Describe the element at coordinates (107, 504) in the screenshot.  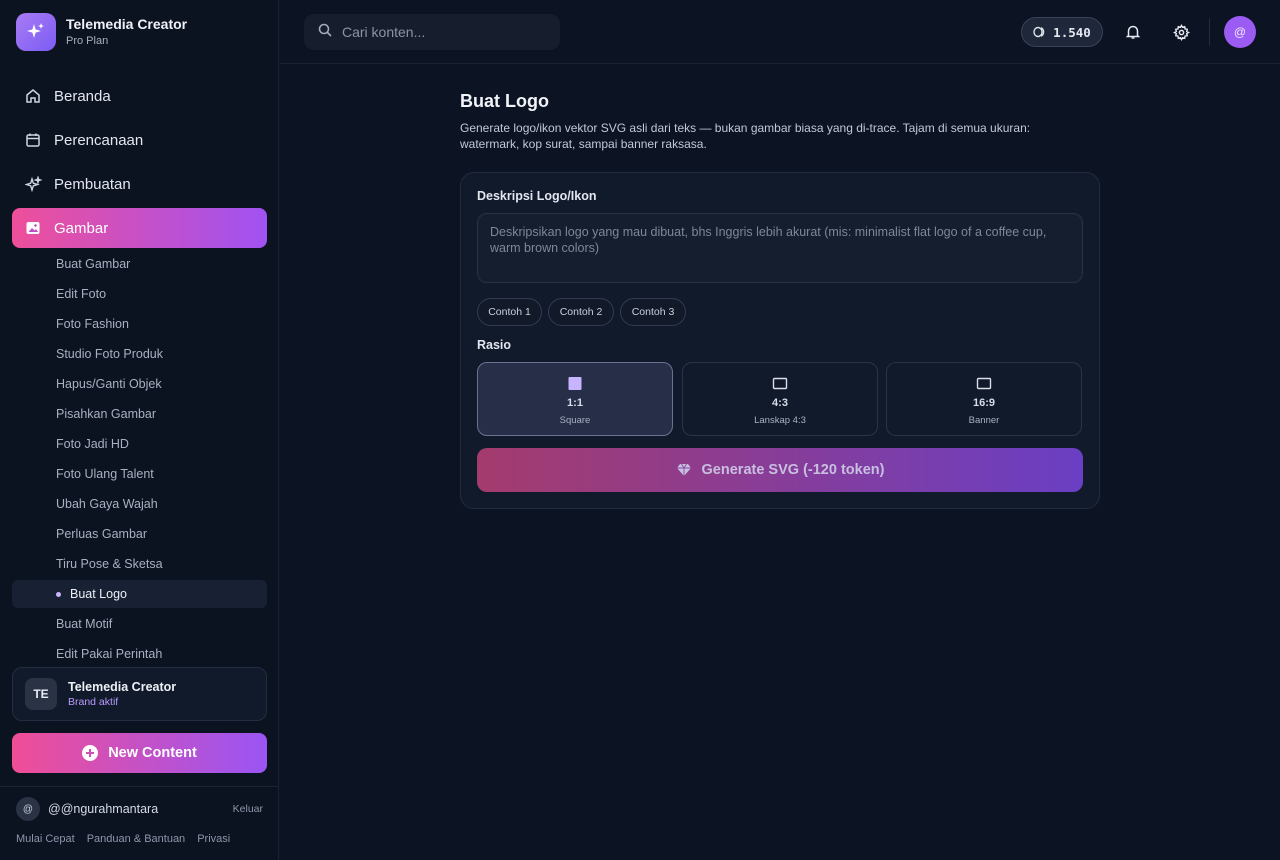
I see `subnav-label: Ubah Gaya Wajah` at that location.